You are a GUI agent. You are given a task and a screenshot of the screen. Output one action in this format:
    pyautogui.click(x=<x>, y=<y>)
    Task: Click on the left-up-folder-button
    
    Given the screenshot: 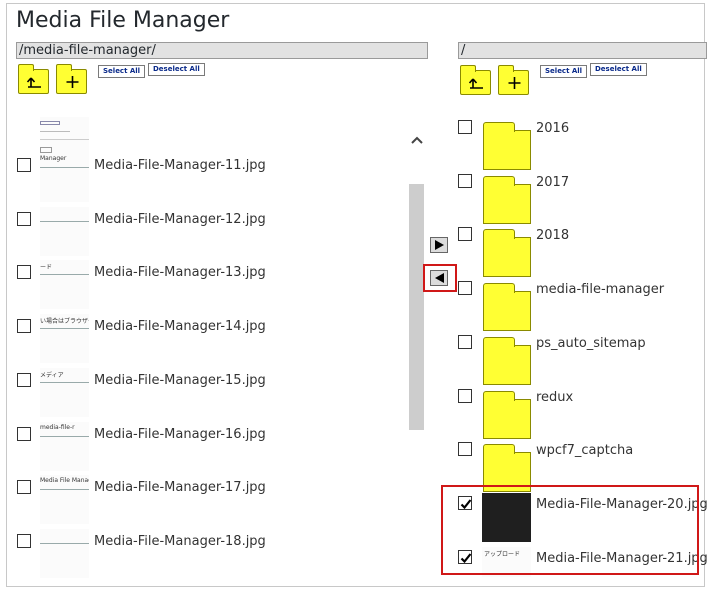 What is the action you would take?
    pyautogui.click(x=33, y=79)
    